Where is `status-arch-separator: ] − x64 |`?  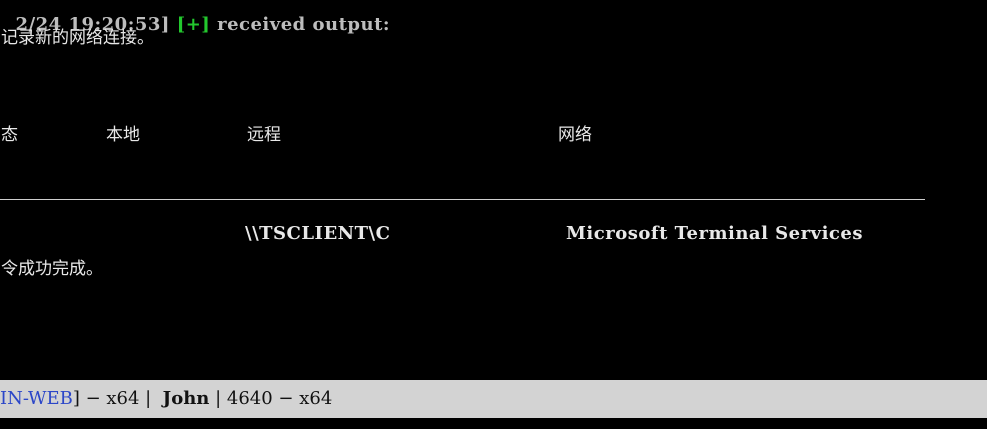 status-arch-separator: ] − x64 | is located at coordinates (117, 398).